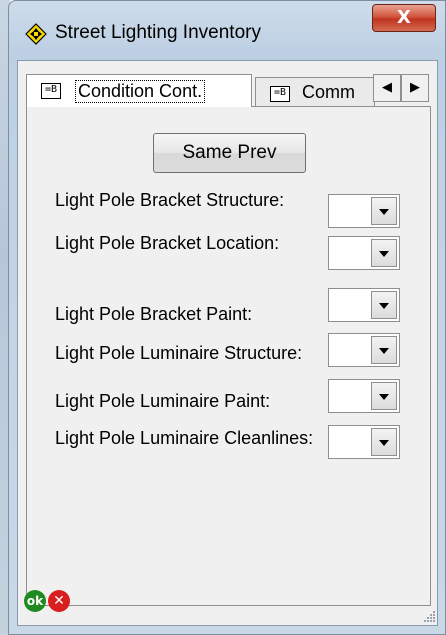  I want to click on field-label-bracket-paint: Light Pole Bracket Paint:, so click(154, 314).